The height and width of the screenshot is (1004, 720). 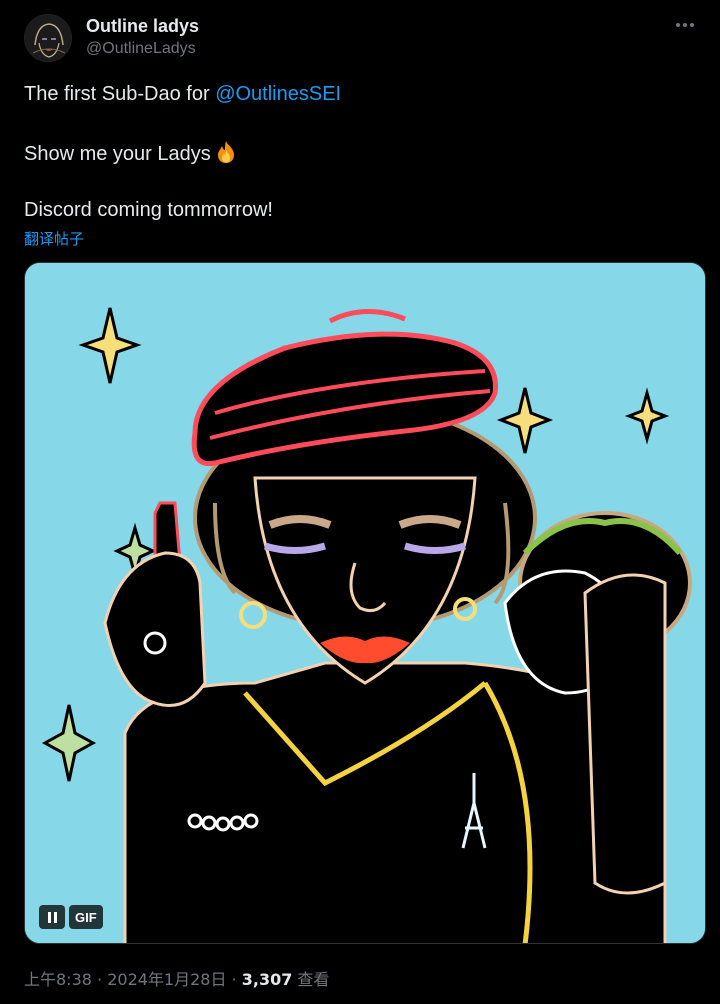 I want to click on tweet-line-1: The first Sub-Dao for @OutlinesSEI, so click(x=360, y=94).